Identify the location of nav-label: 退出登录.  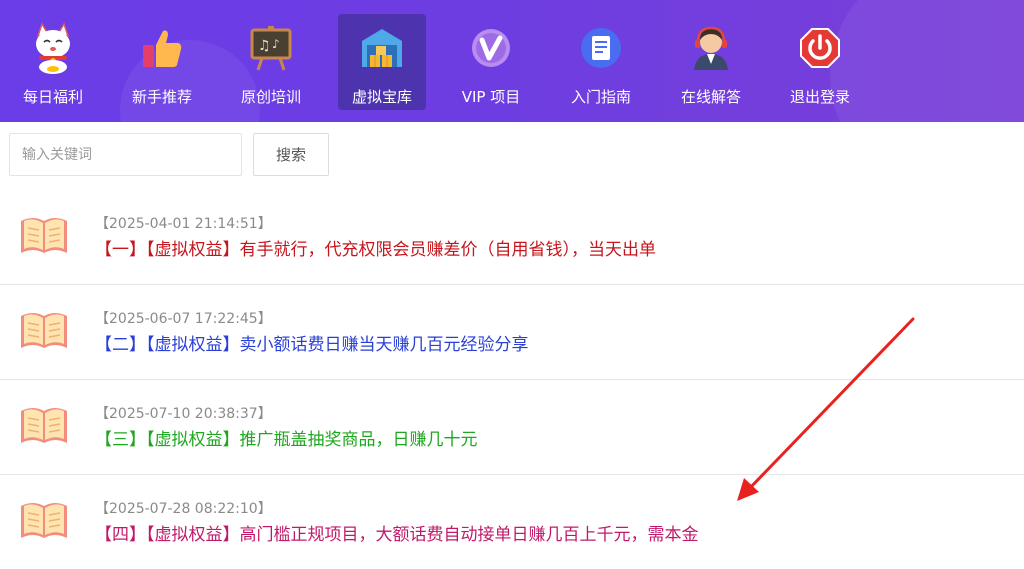
(819, 97).